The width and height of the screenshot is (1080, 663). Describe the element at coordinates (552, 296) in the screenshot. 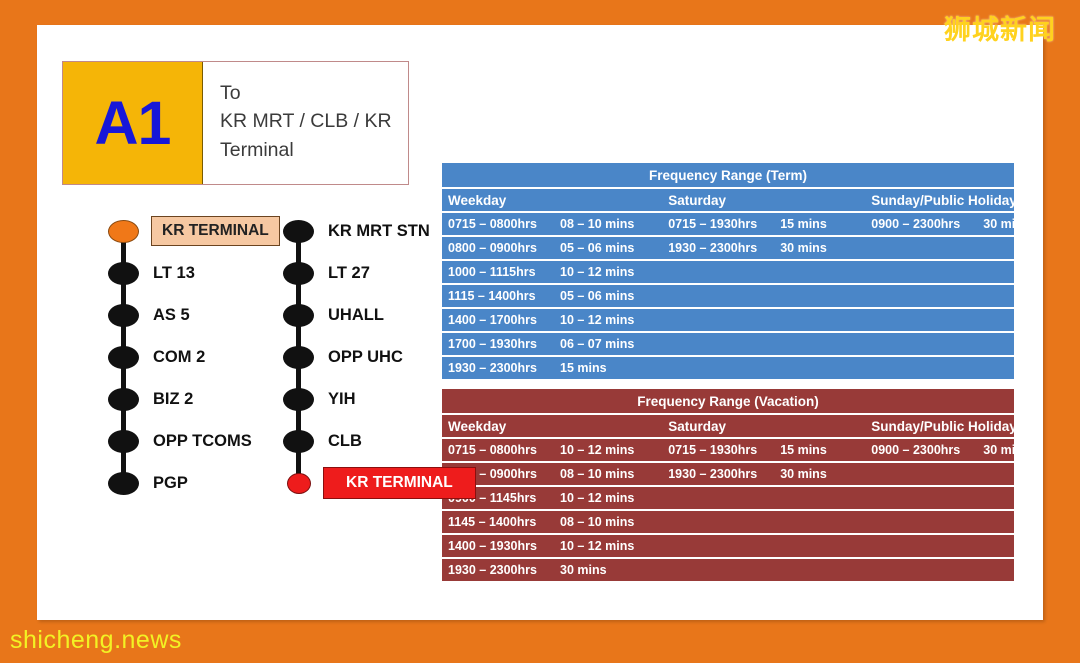

I see `frequency-cell: 1115 – 1400hrs 05 – 06 mins` at that location.